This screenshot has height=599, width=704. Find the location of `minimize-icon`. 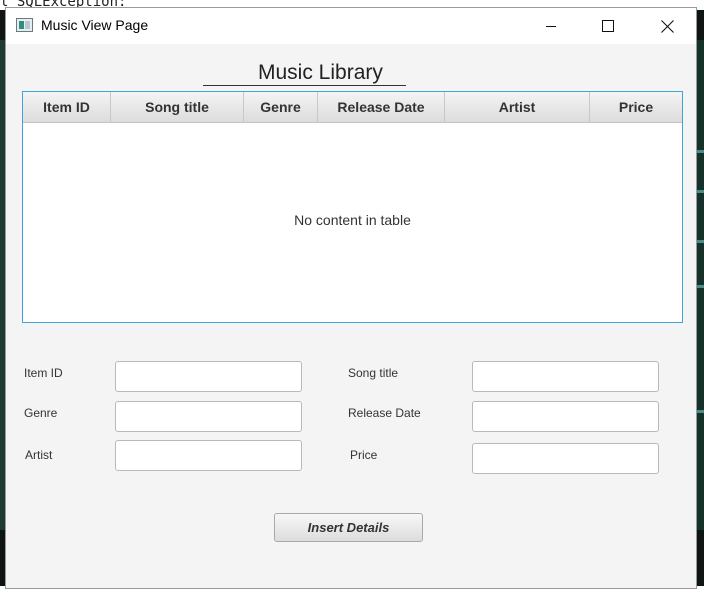

minimize-icon is located at coordinates (551, 26).